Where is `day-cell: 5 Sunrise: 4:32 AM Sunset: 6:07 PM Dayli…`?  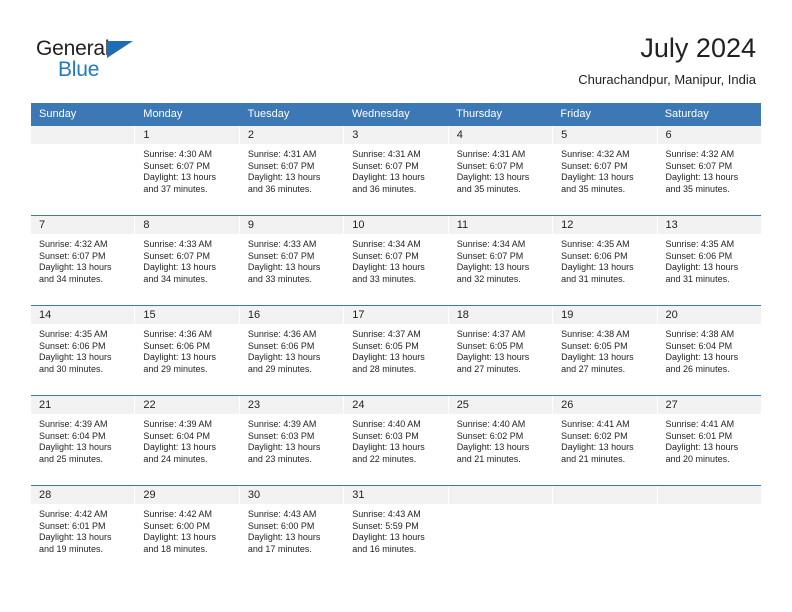 day-cell: 5 Sunrise: 4:32 AM Sunset: 6:07 PM Dayli… is located at coordinates (605, 170).